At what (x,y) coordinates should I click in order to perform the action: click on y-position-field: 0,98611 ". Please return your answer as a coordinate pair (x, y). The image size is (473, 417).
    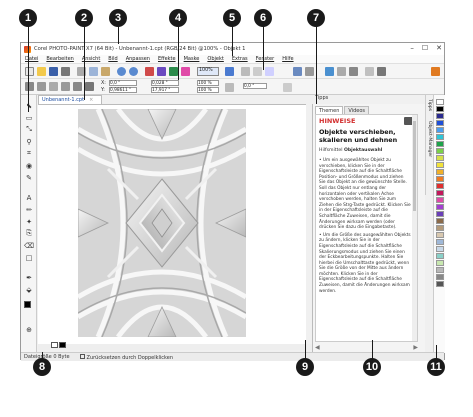
    Looking at the image, I should click on (123, 90).